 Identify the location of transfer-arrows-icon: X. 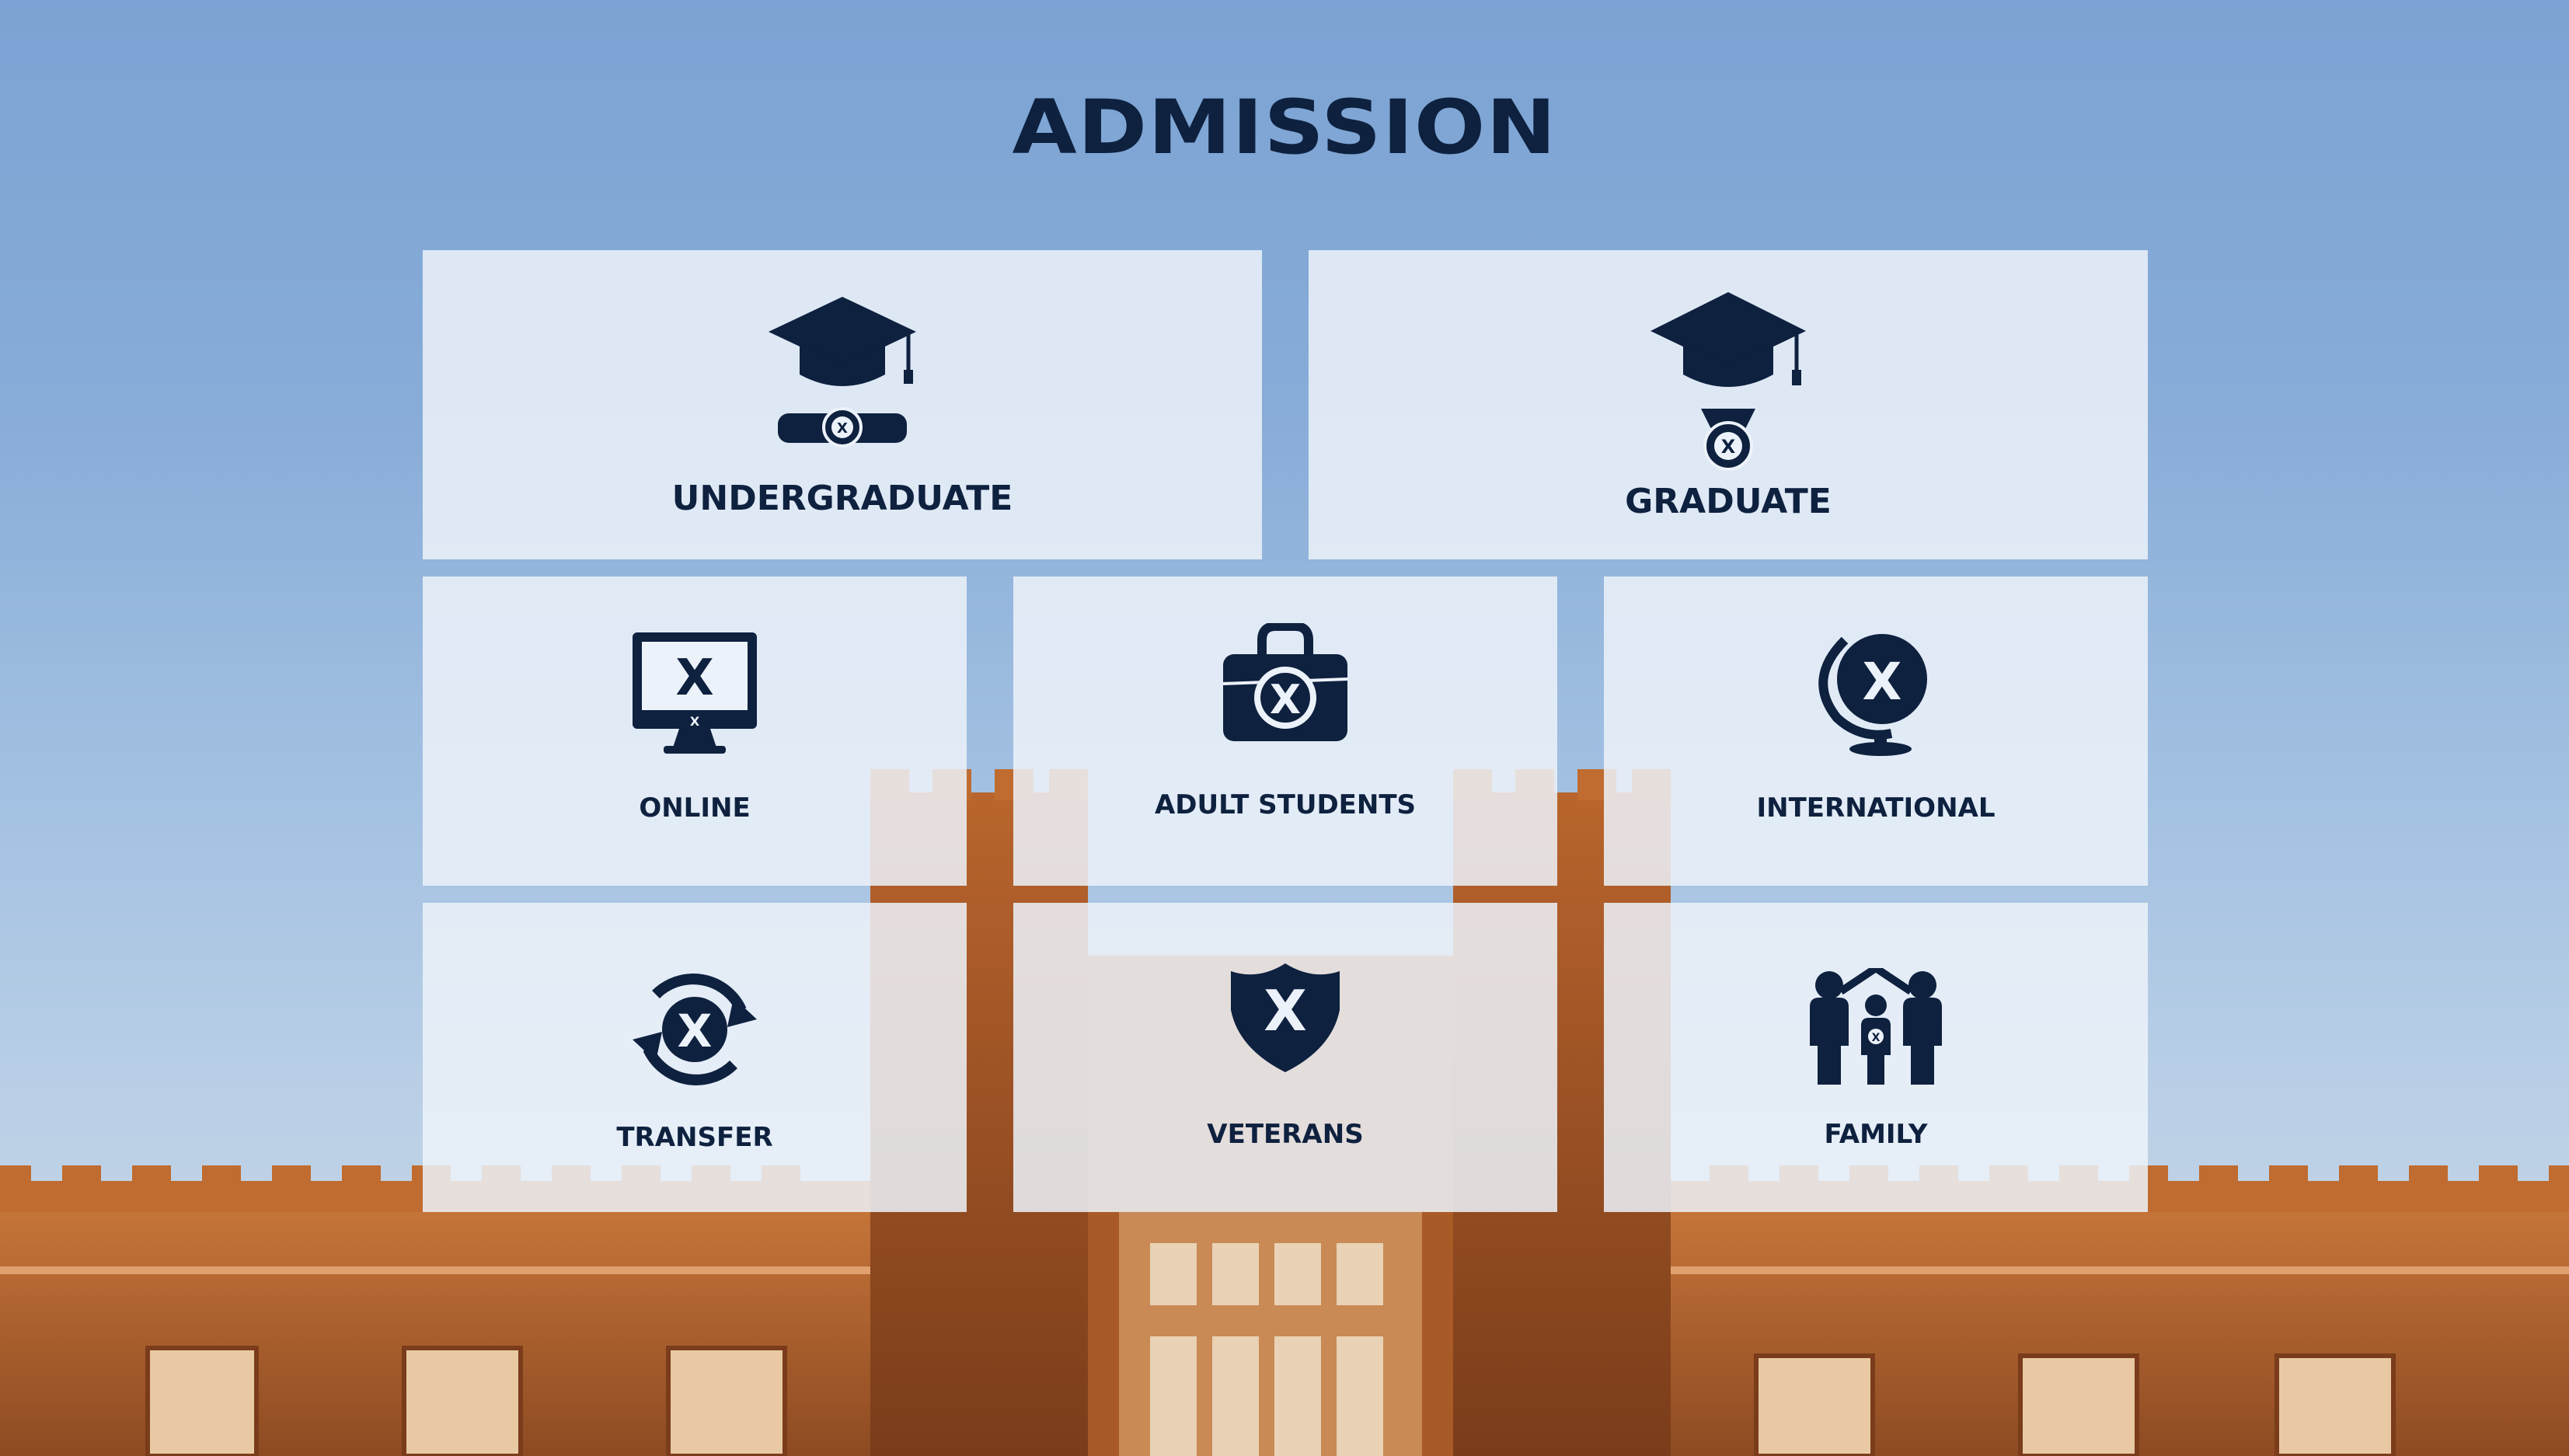
(695, 1031).